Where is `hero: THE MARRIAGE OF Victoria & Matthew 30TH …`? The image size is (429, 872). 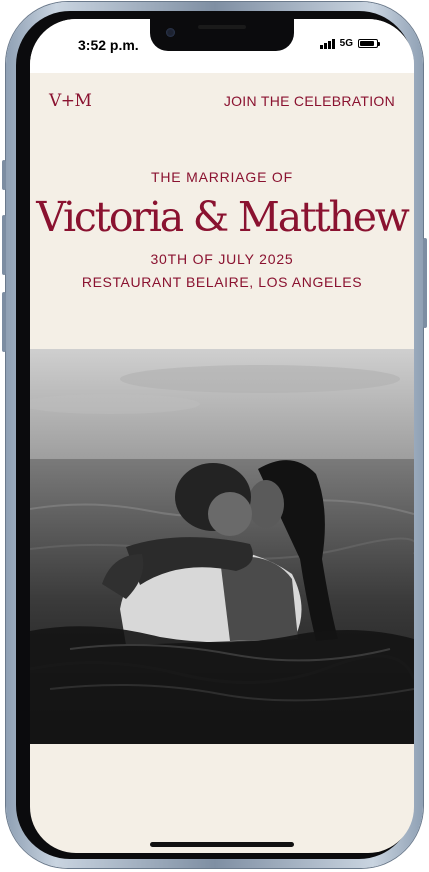
hero: THE MARRIAGE OF Victoria & Matthew 30TH … is located at coordinates (222, 229).